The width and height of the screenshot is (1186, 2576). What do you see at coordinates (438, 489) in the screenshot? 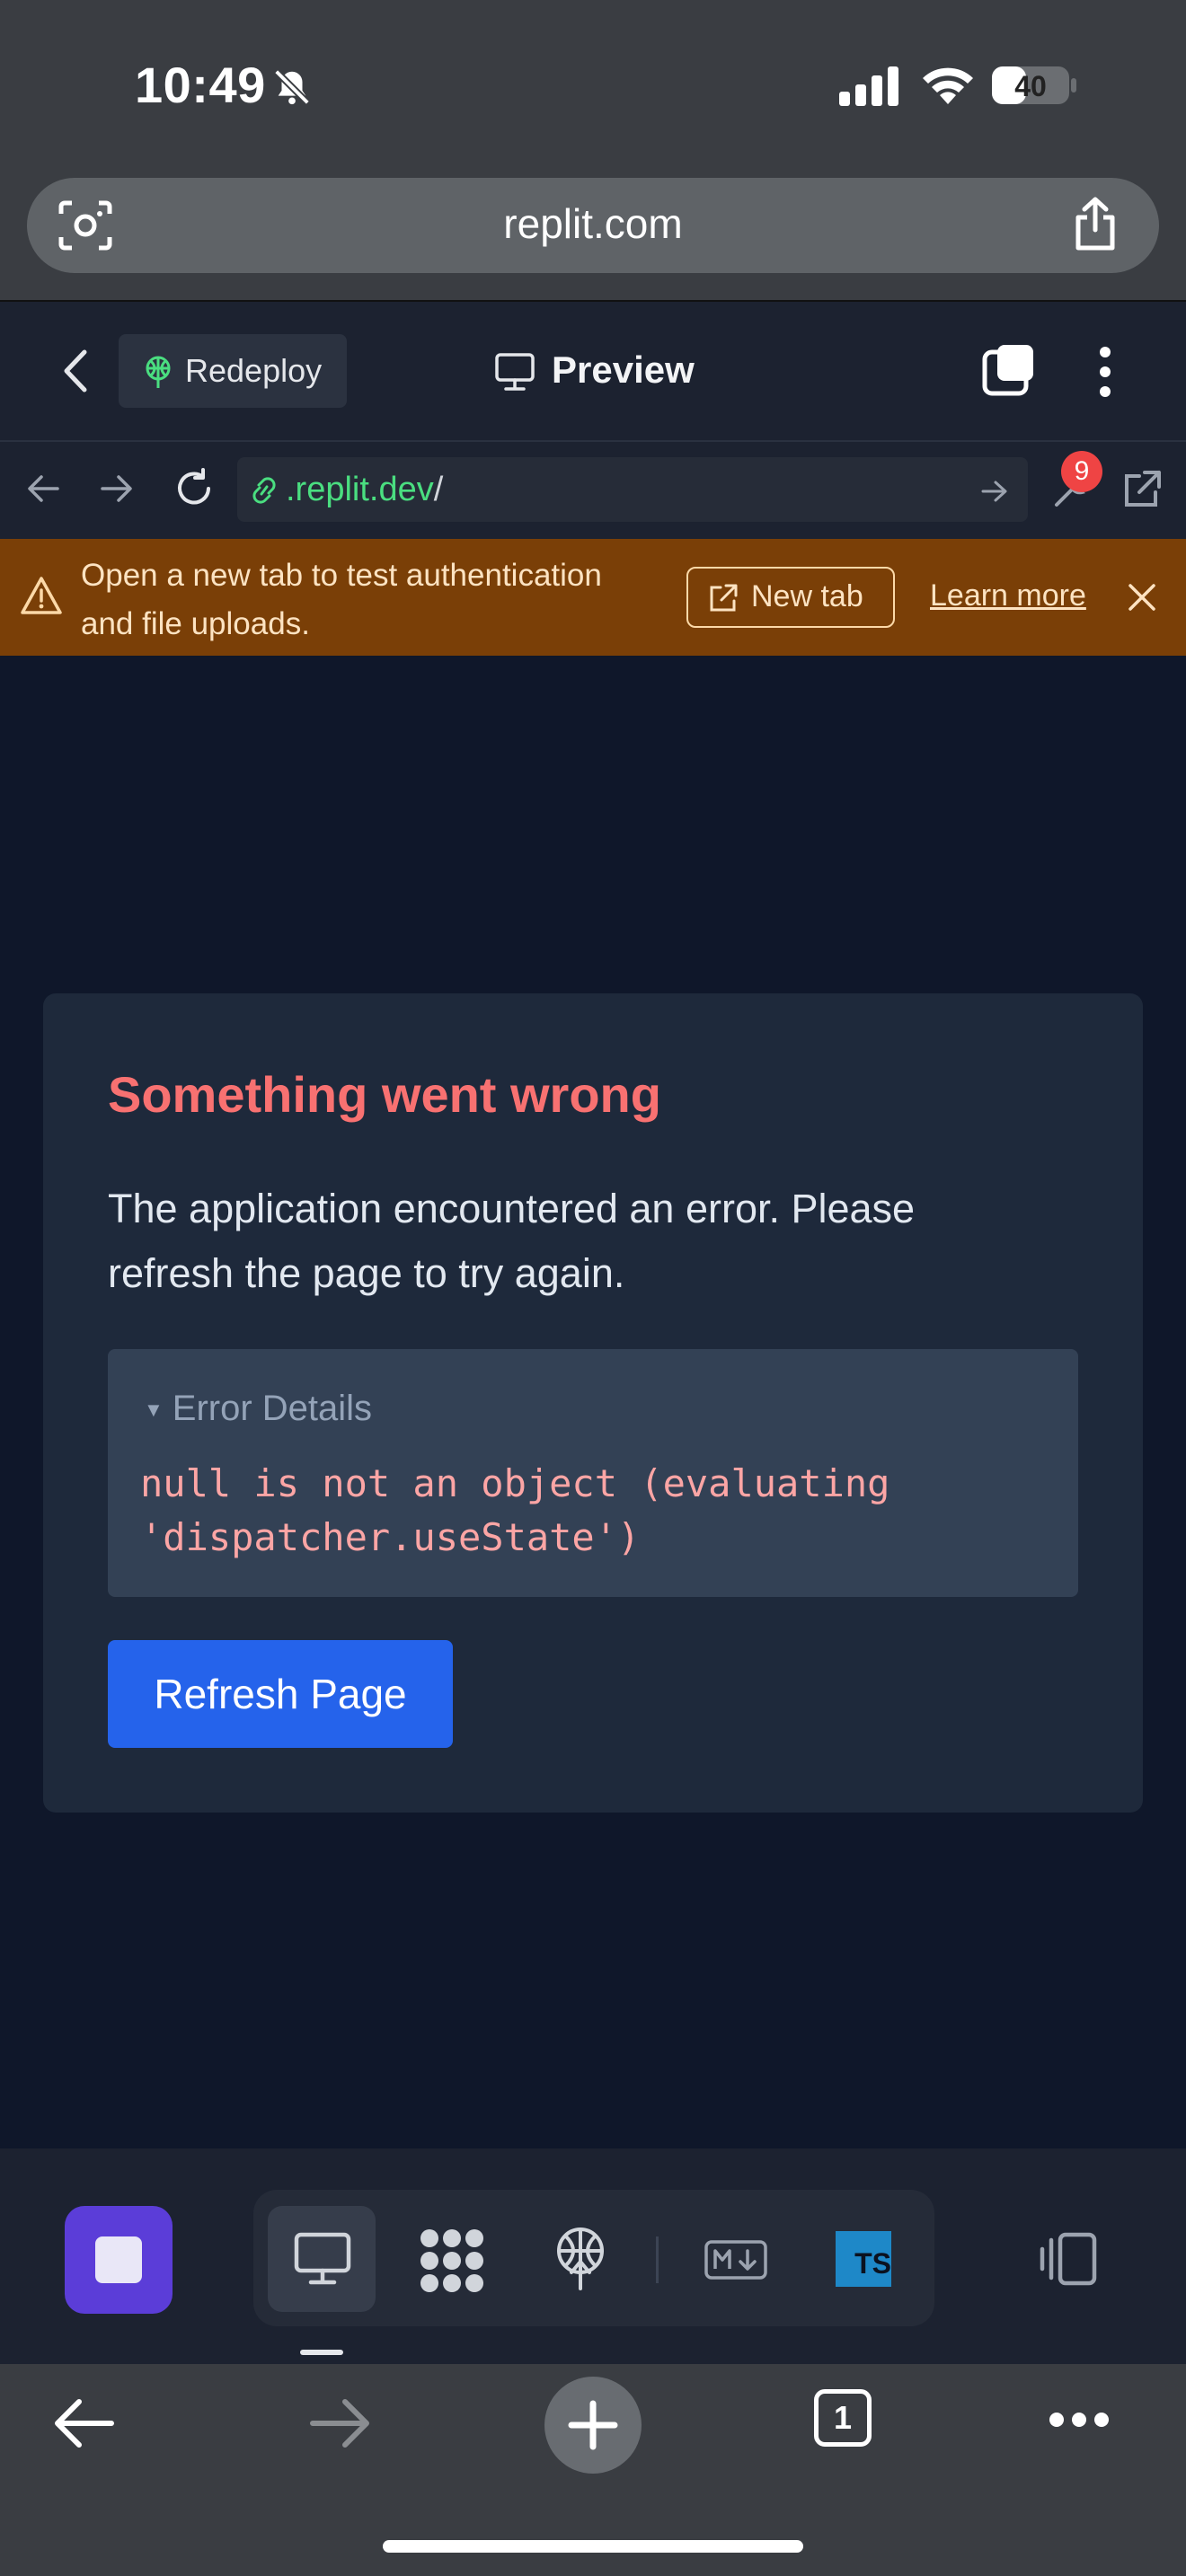
I see `url-path: /` at bounding box center [438, 489].